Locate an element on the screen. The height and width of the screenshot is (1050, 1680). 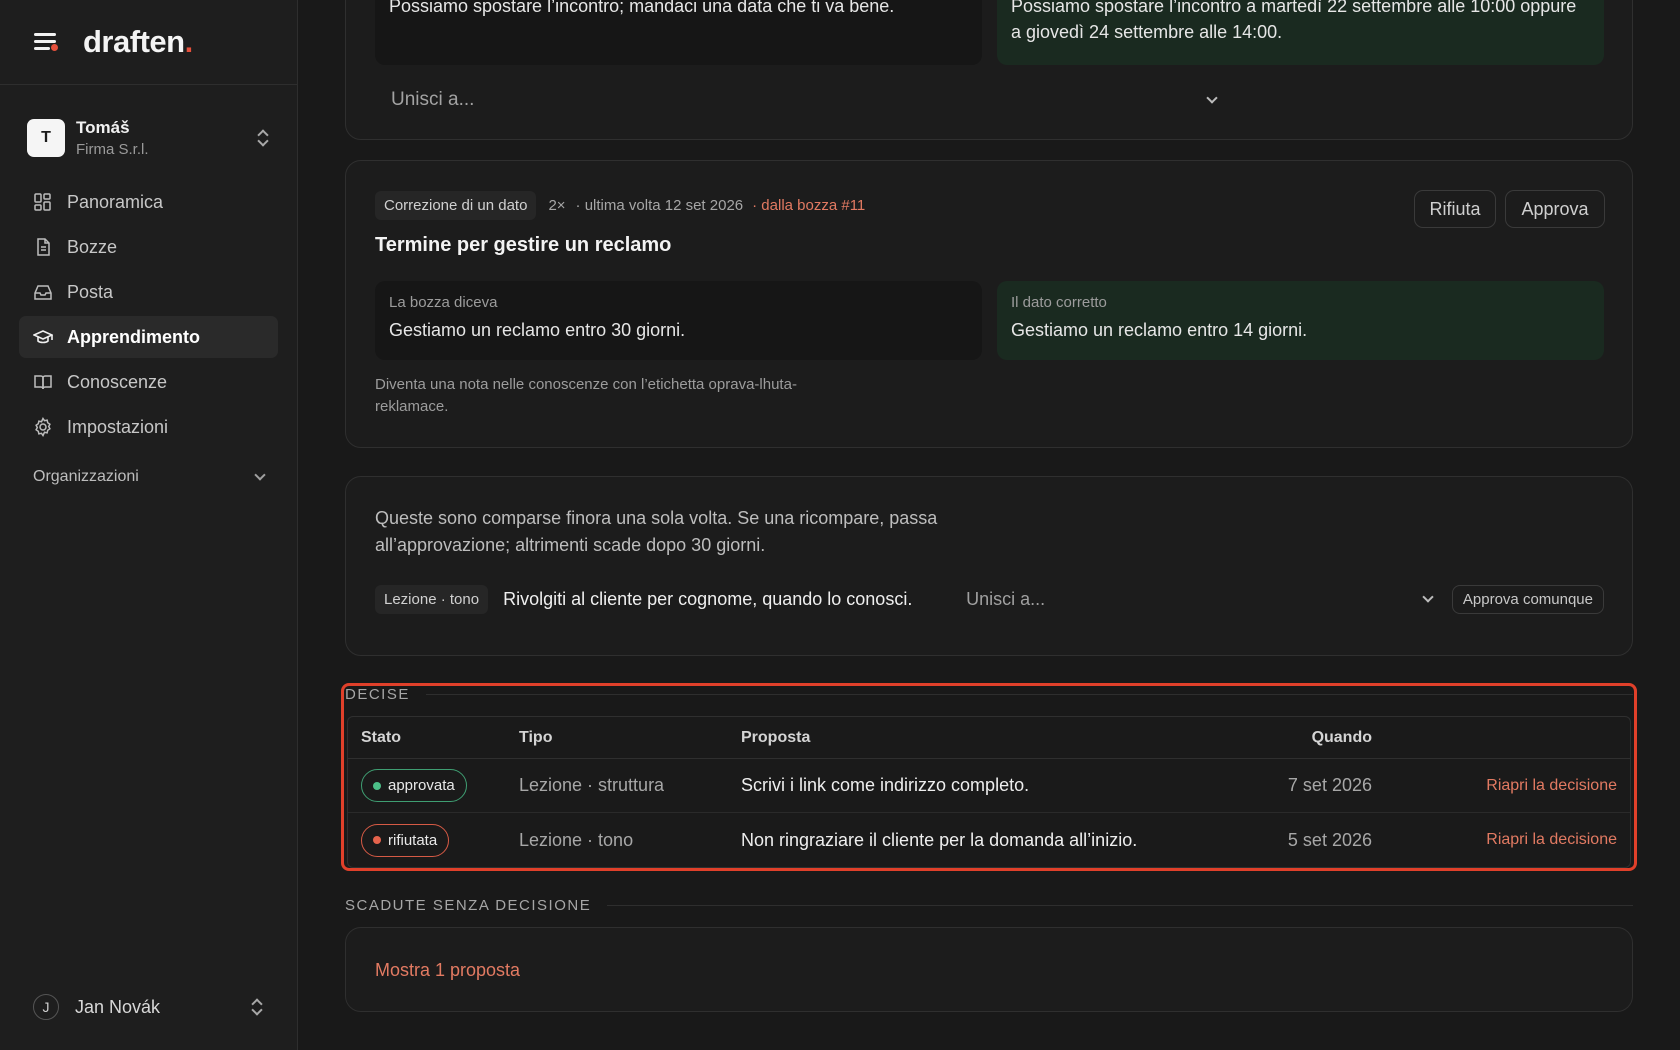
account-name: Tomáš is located at coordinates (103, 127).